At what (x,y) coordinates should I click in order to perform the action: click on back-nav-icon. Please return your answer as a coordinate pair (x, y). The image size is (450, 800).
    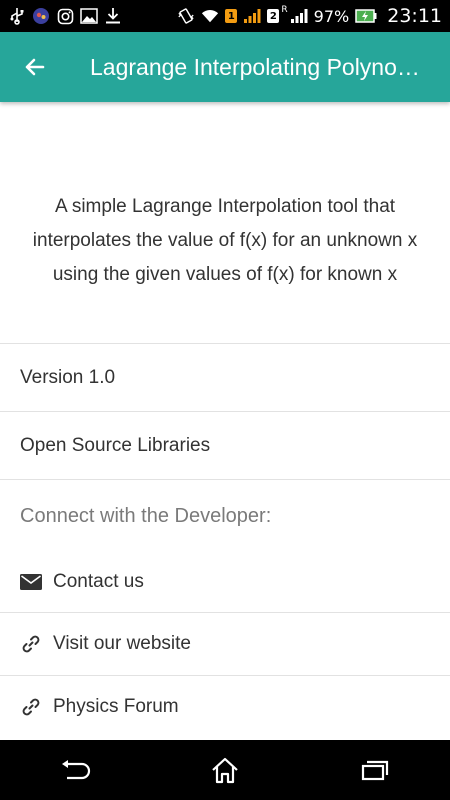
    Looking at the image, I should click on (75, 770).